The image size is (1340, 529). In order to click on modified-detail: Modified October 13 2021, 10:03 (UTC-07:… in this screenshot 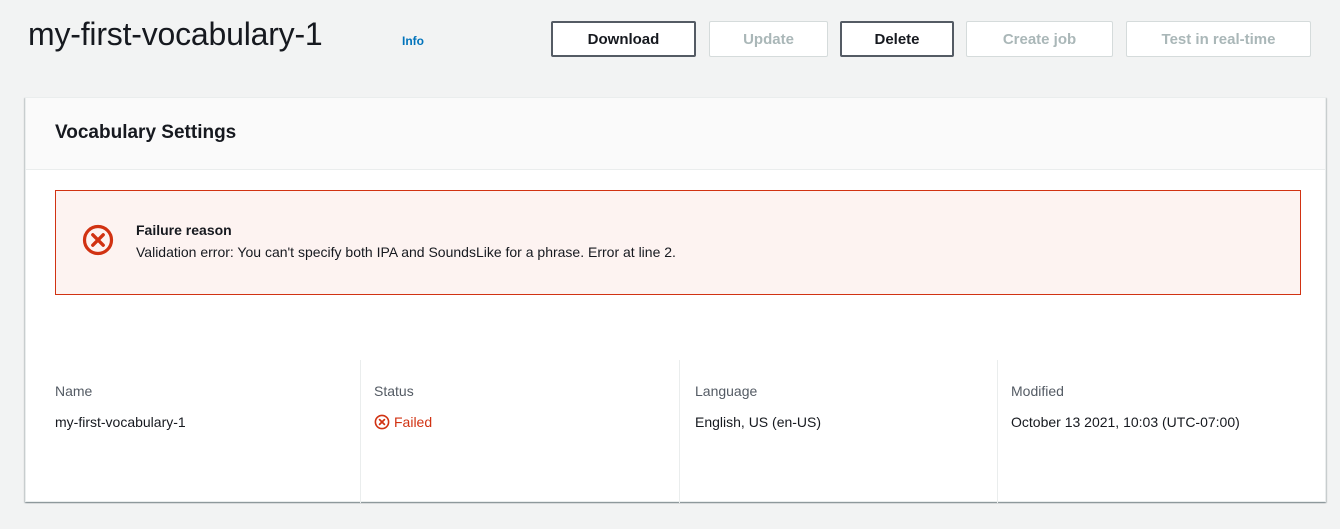, I will do `click(1162, 431)`.